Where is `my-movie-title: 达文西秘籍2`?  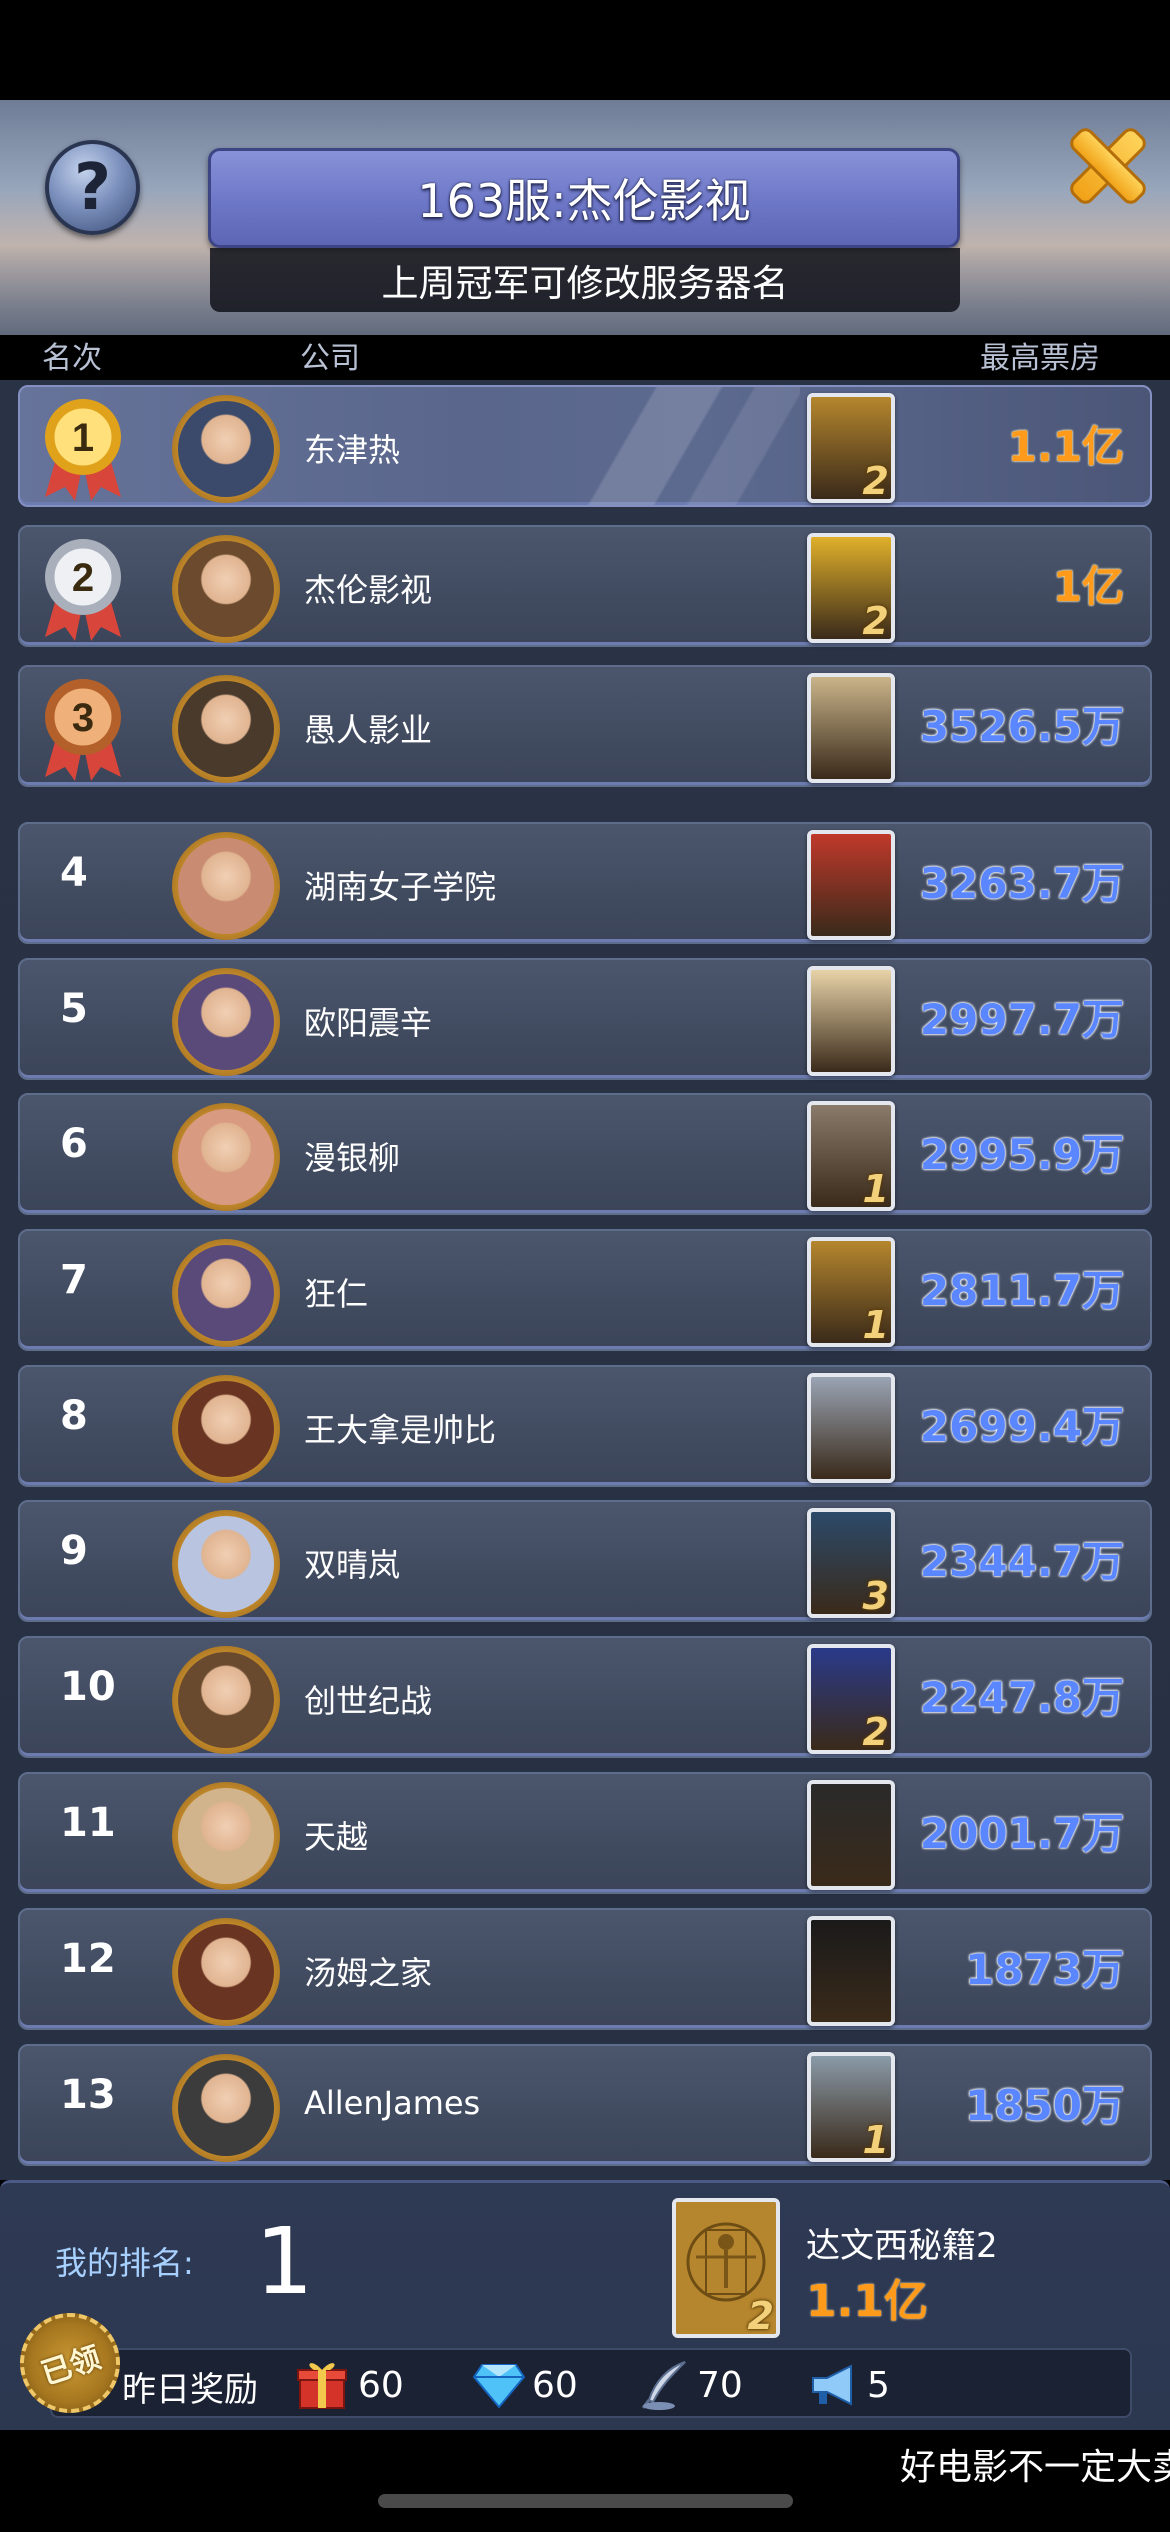
my-movie-title: 达文西秘籍2 is located at coordinates (902, 2246).